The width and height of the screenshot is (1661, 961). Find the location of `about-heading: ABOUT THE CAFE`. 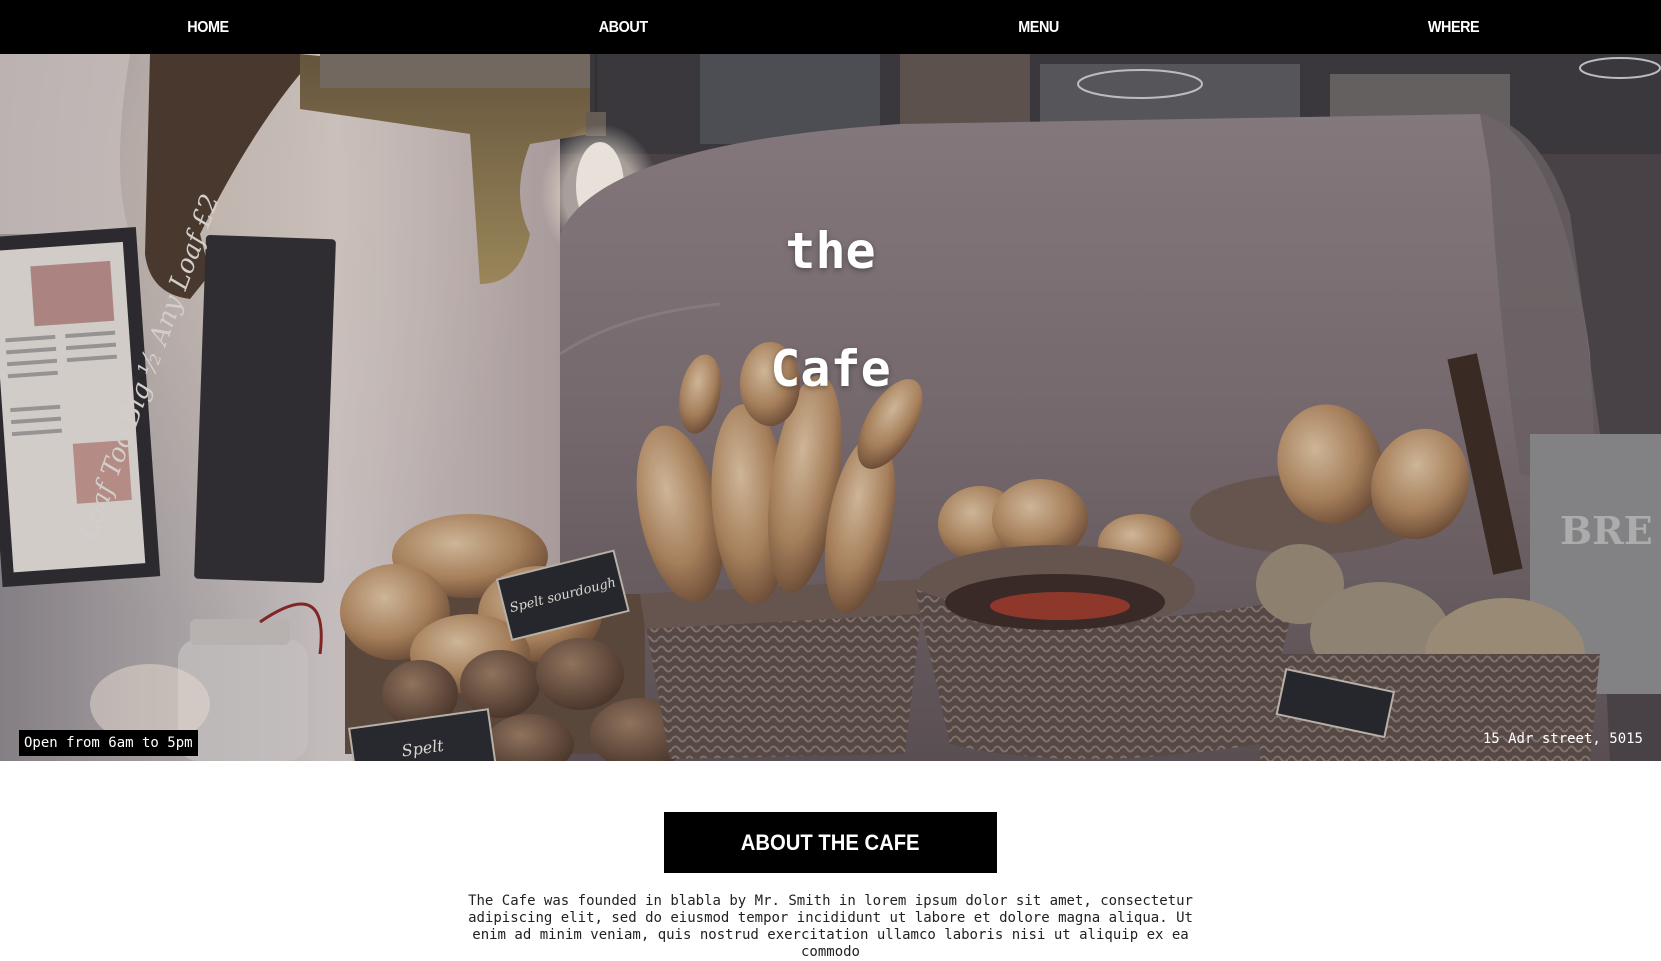

about-heading: ABOUT THE CAFE is located at coordinates (830, 842).